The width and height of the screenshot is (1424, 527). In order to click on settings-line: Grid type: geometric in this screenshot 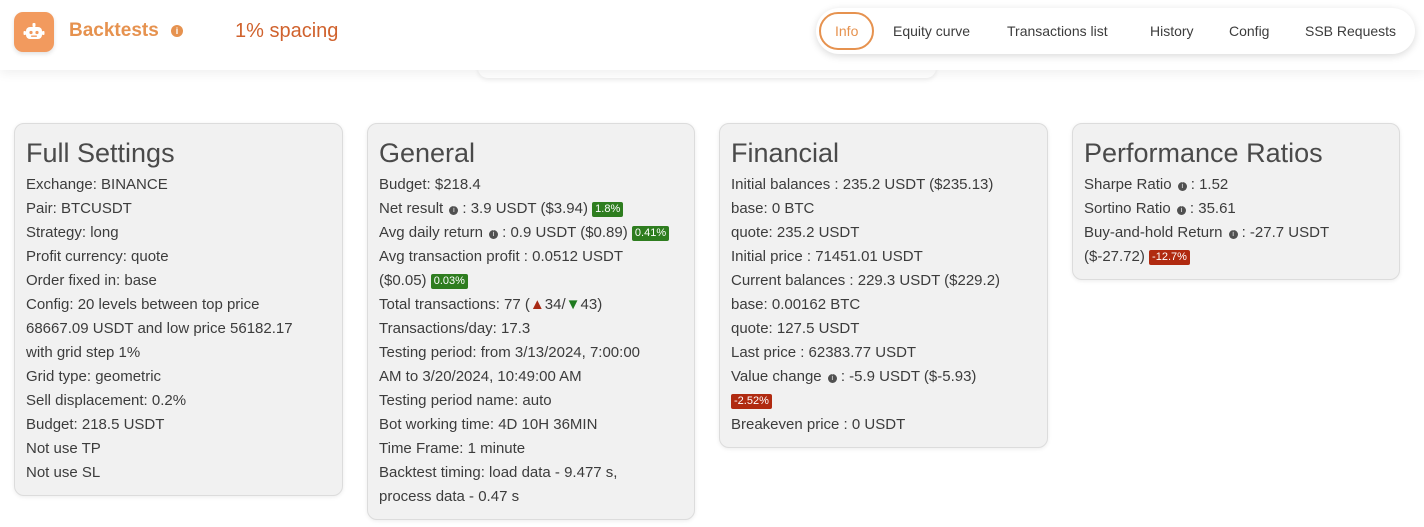, I will do `click(94, 376)`.